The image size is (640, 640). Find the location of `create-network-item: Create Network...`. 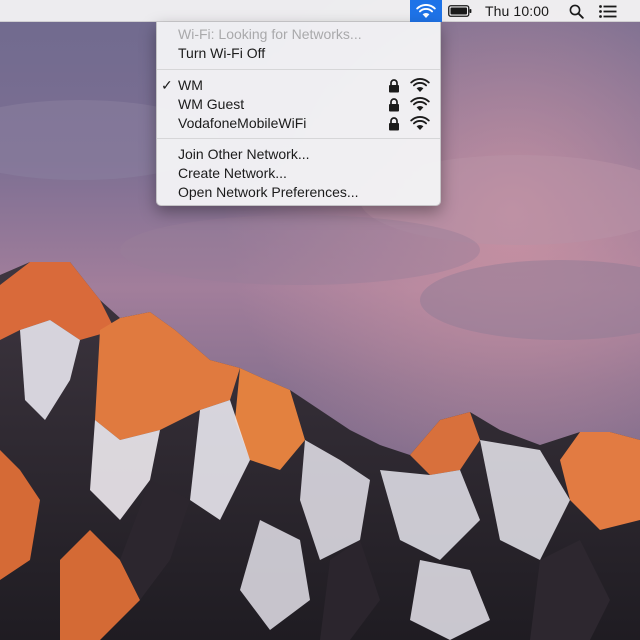

create-network-item: Create Network... is located at coordinates (298, 173).